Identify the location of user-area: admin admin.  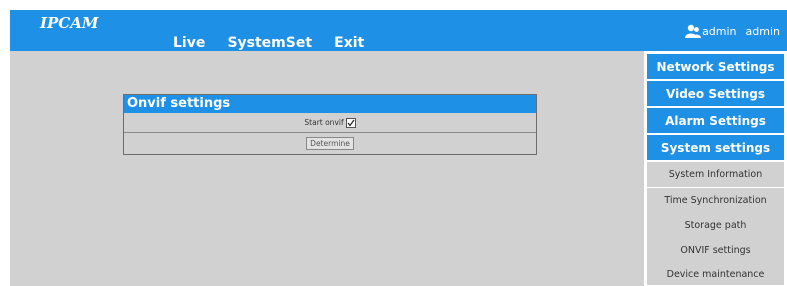
(732, 31).